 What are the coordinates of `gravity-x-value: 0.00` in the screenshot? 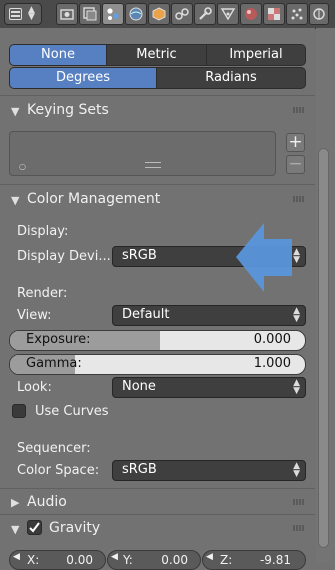 It's located at (79, 560).